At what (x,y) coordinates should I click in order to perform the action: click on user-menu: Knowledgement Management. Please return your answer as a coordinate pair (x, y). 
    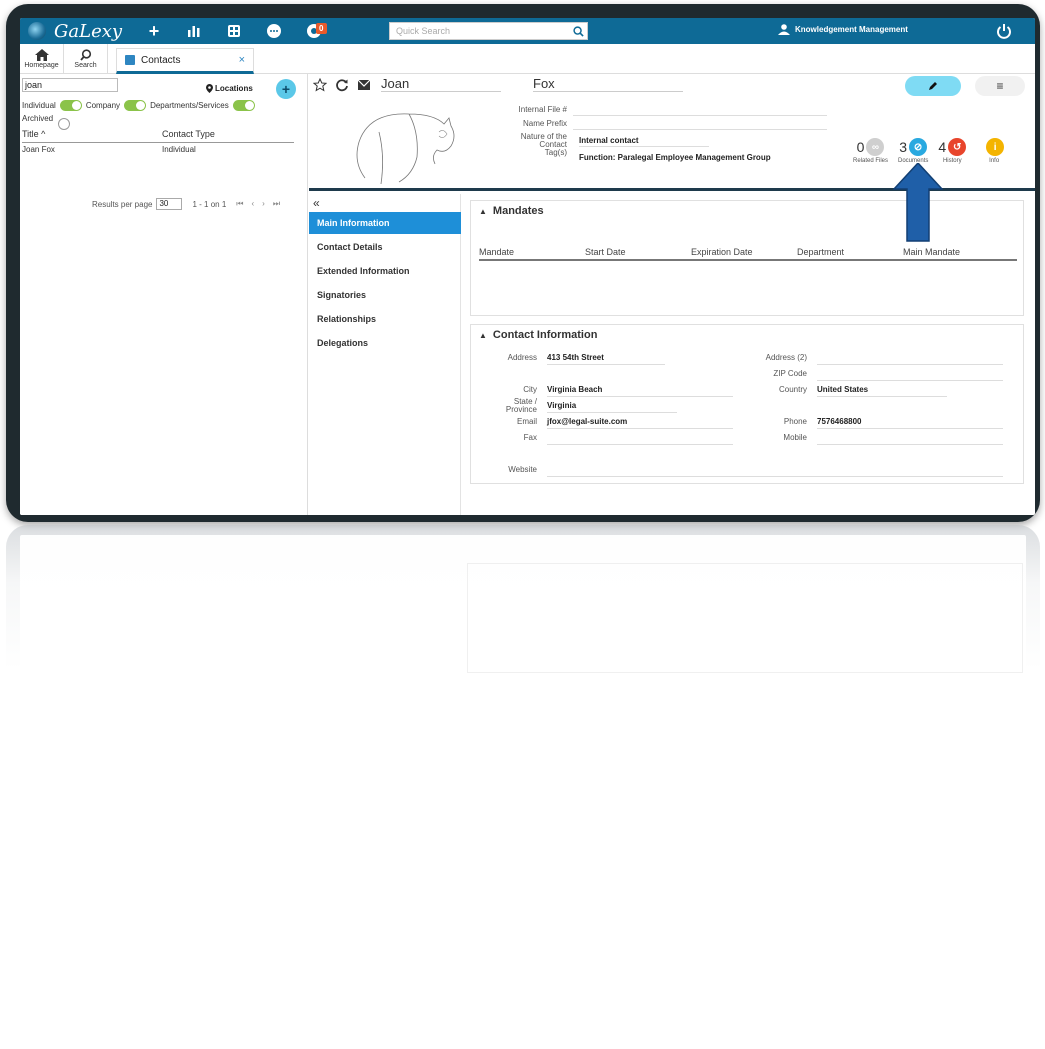
    Looking at the image, I should click on (843, 29).